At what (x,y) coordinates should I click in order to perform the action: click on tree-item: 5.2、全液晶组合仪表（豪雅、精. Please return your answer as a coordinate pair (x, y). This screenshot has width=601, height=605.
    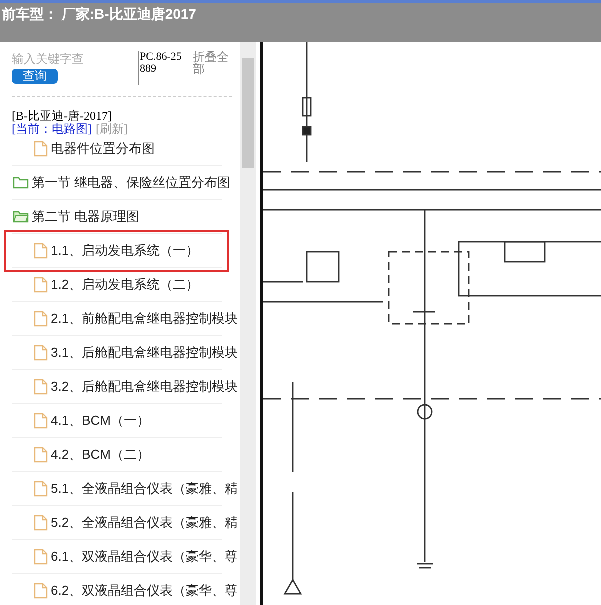
    Looking at the image, I should click on (125, 522).